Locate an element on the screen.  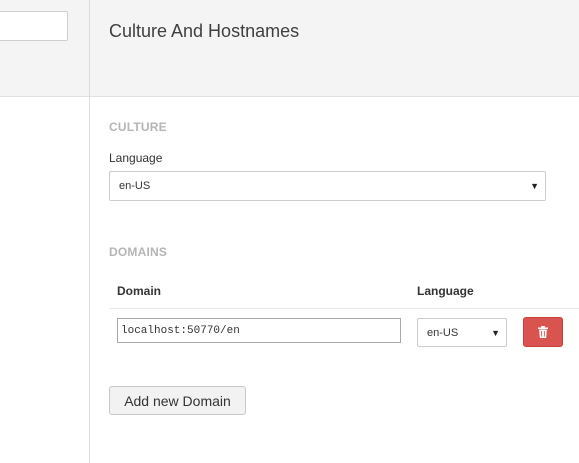
dialog-title: Culture And Hostnames is located at coordinates (204, 31).